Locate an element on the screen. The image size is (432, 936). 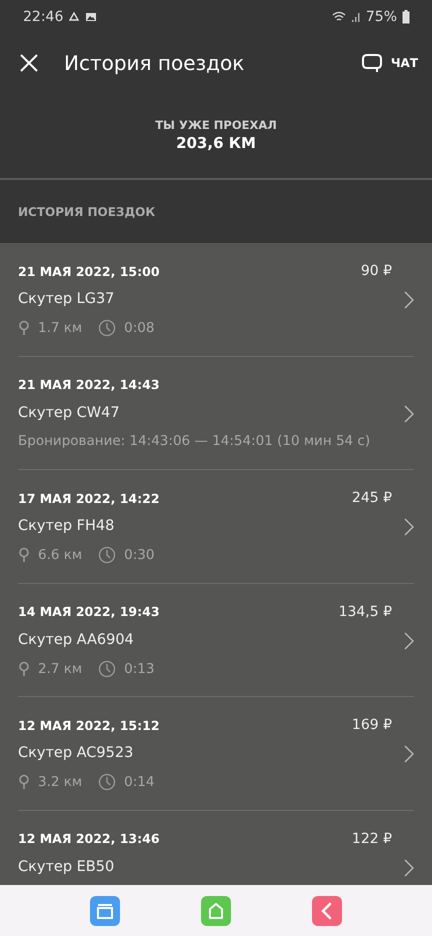
trip-distance: 3.2 км is located at coordinates (60, 782).